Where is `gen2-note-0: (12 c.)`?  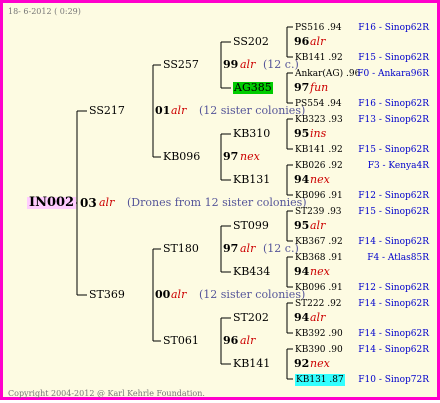 gen2-note-0: (12 c.) is located at coordinates (281, 64).